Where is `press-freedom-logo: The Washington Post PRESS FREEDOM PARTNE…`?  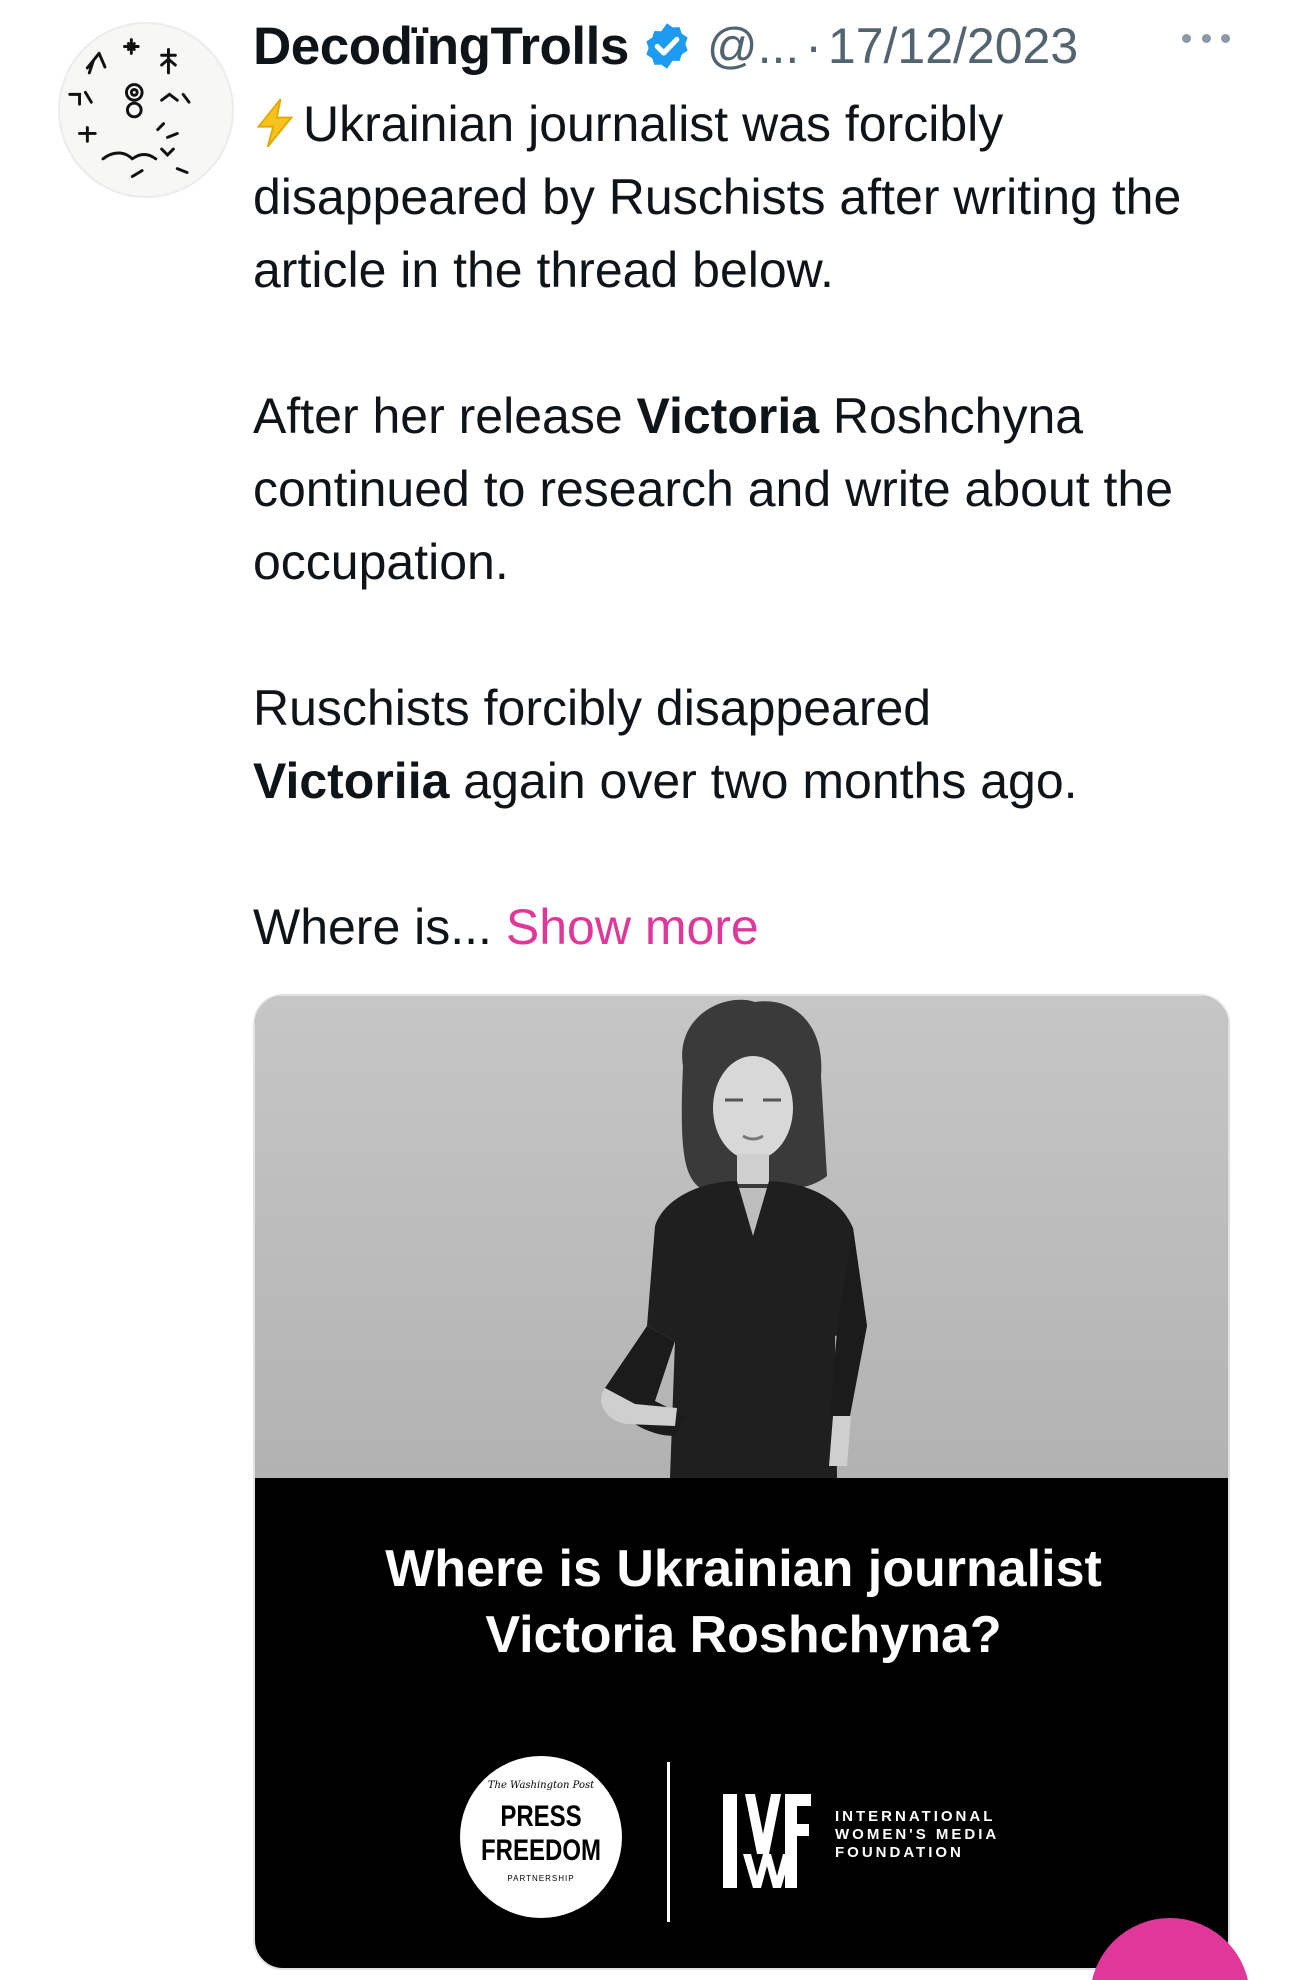 press-freedom-logo: The Washington Post PRESS FREEDOM PARTNE… is located at coordinates (541, 1837).